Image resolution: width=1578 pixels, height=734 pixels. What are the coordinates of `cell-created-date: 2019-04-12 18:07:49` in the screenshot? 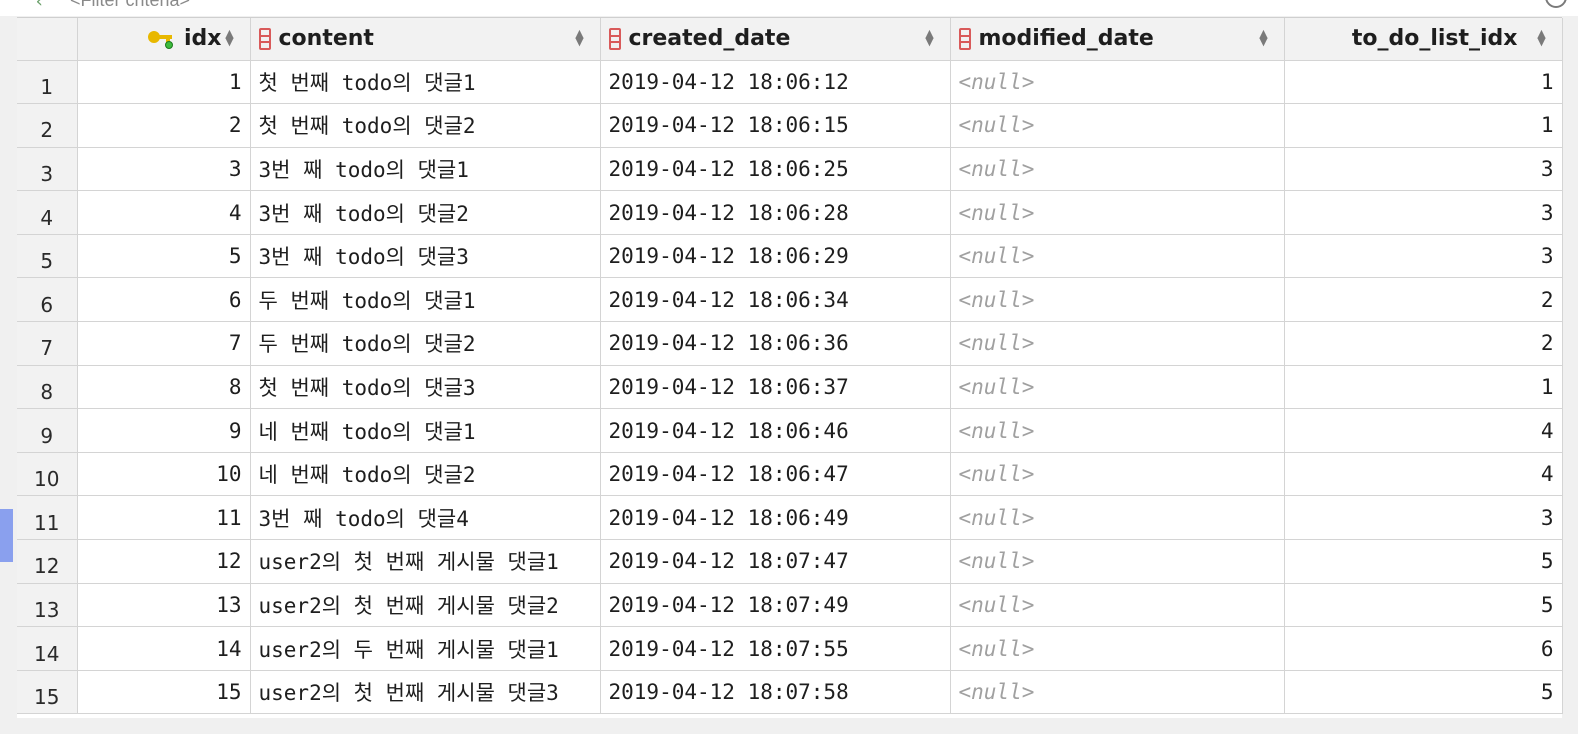 It's located at (775, 605).